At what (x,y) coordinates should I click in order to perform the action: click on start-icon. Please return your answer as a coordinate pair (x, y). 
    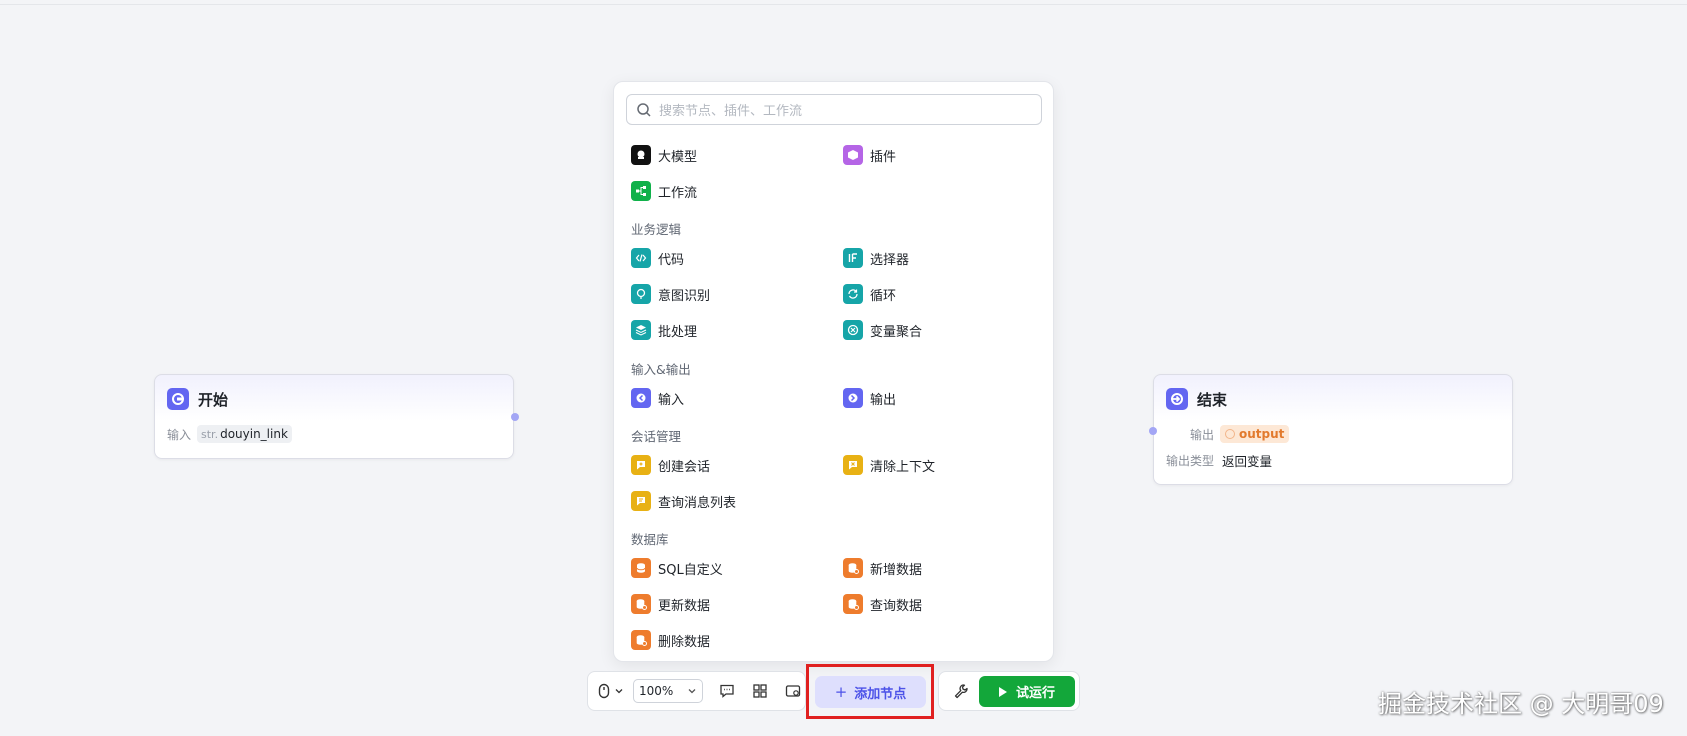
    Looking at the image, I should click on (178, 399).